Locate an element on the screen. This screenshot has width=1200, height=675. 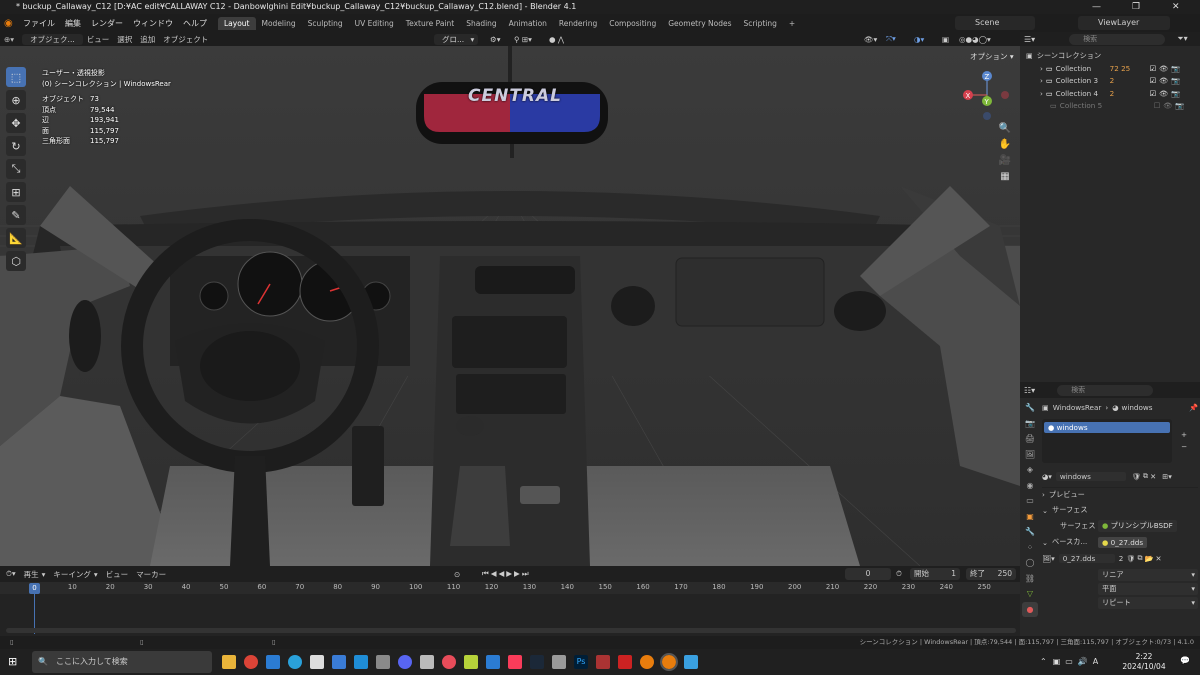
surface-shader-field: ● プリンシプルBSDF is located at coordinates (1137, 526).